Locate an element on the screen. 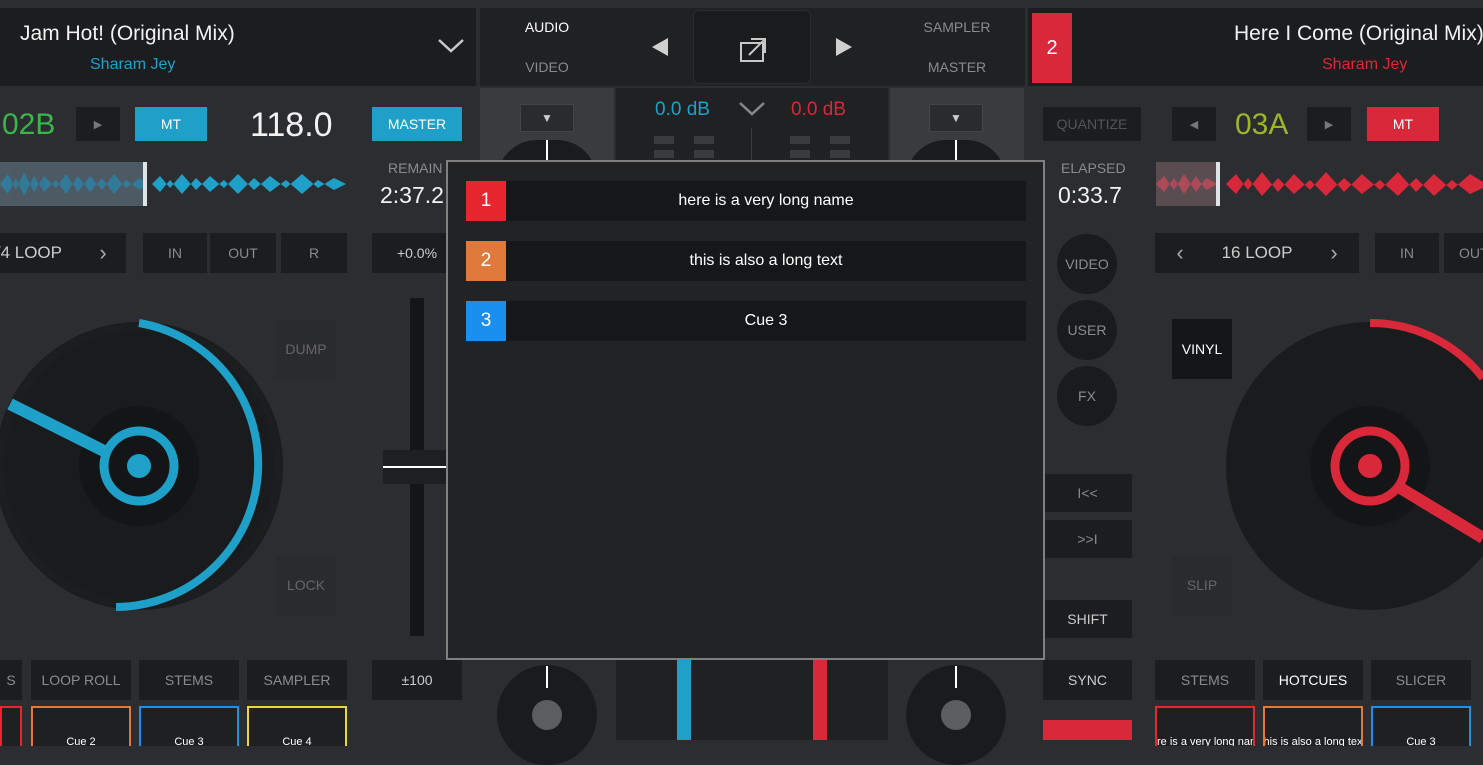 The width and height of the screenshot is (1483, 765). deck1-mt-button: MT is located at coordinates (171, 124).